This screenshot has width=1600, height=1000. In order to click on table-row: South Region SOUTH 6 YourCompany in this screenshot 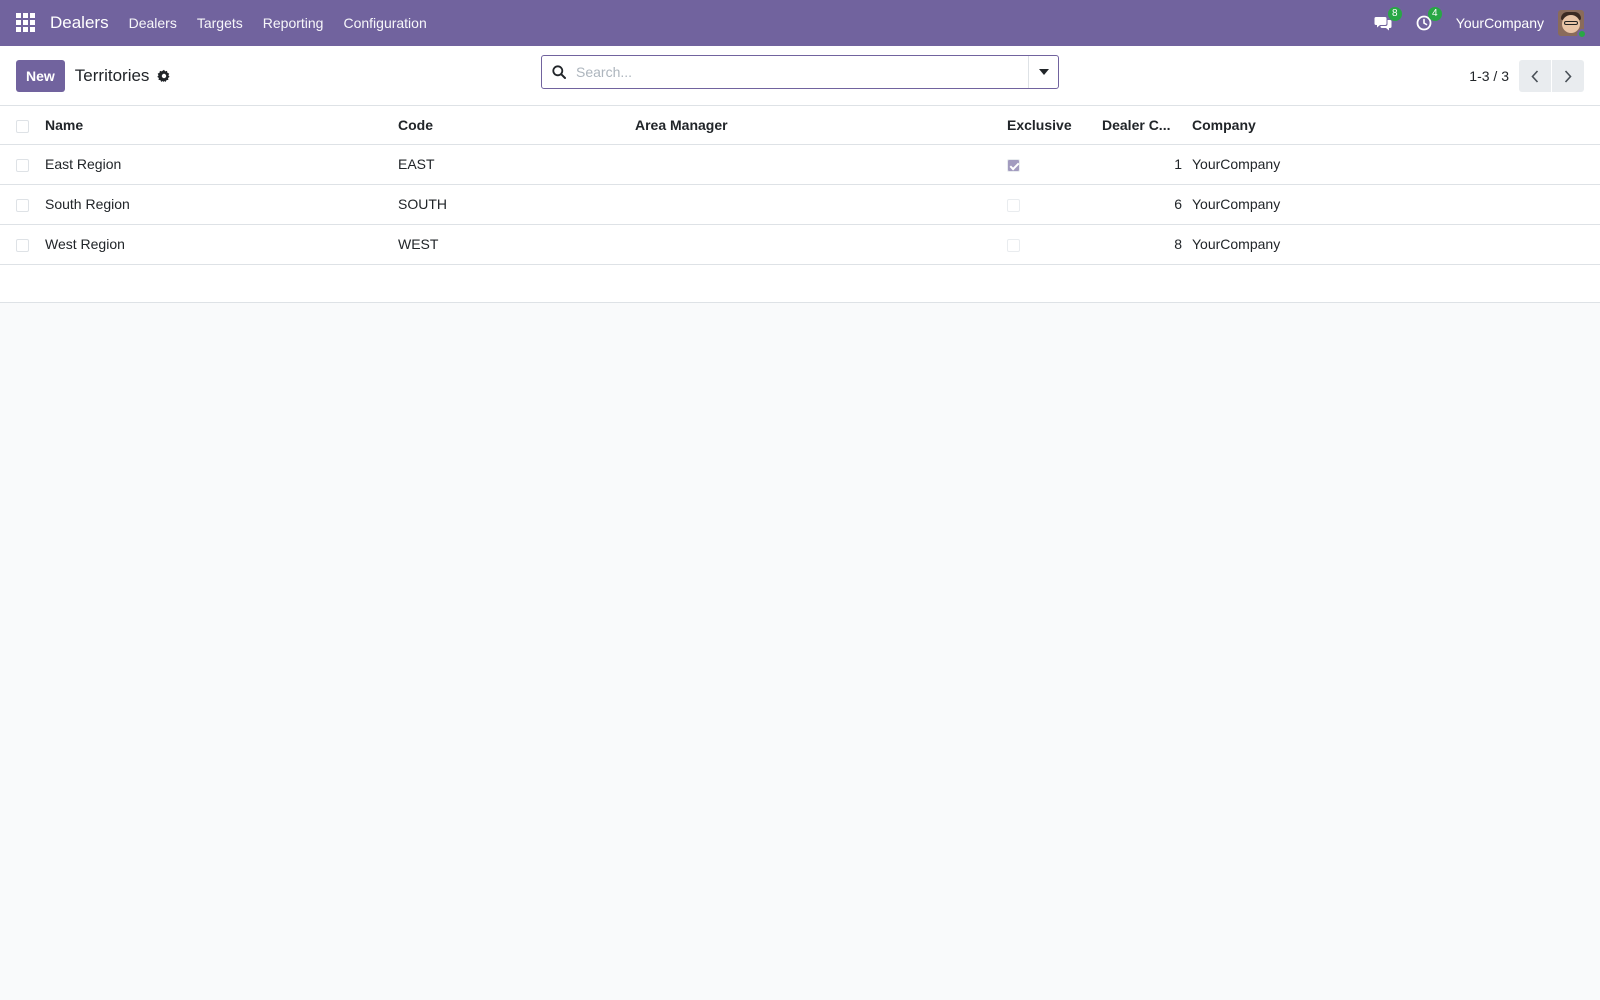, I will do `click(800, 204)`.